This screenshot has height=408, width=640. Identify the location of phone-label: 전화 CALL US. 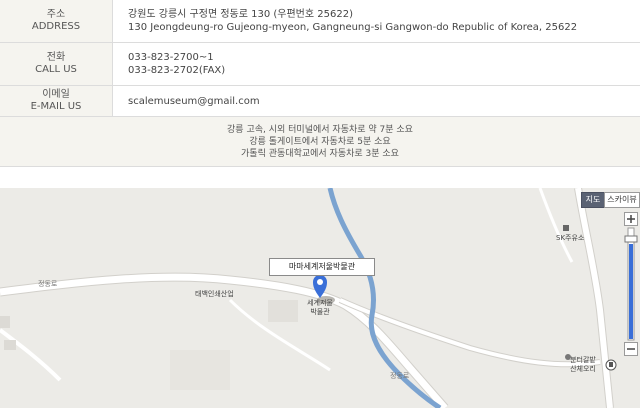
(56, 64).